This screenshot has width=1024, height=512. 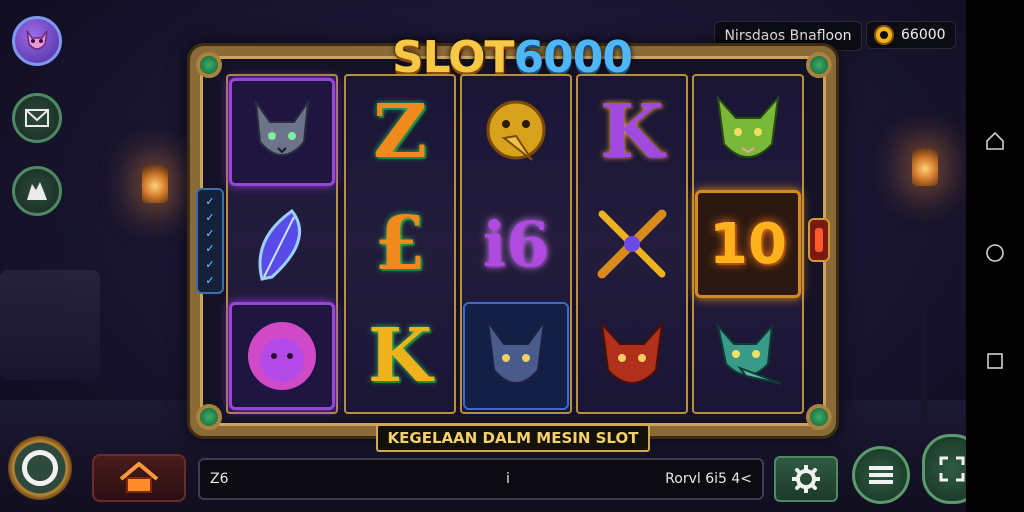 I want to click on expand-icon, so click(x=952, y=469).